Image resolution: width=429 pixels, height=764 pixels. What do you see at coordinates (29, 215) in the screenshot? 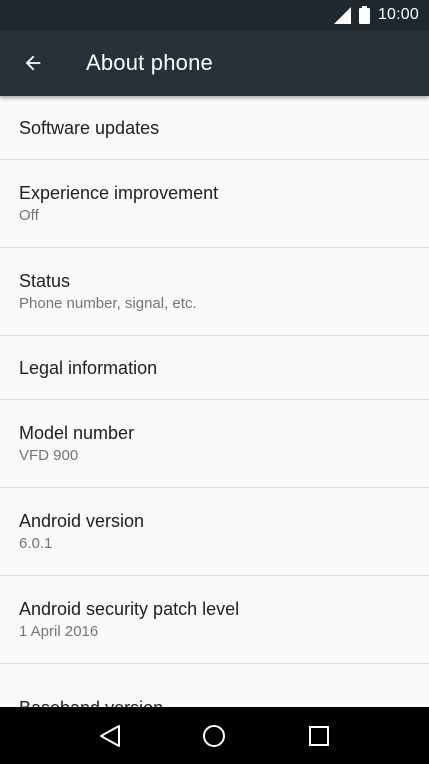
I see `item-summary: Off` at bounding box center [29, 215].